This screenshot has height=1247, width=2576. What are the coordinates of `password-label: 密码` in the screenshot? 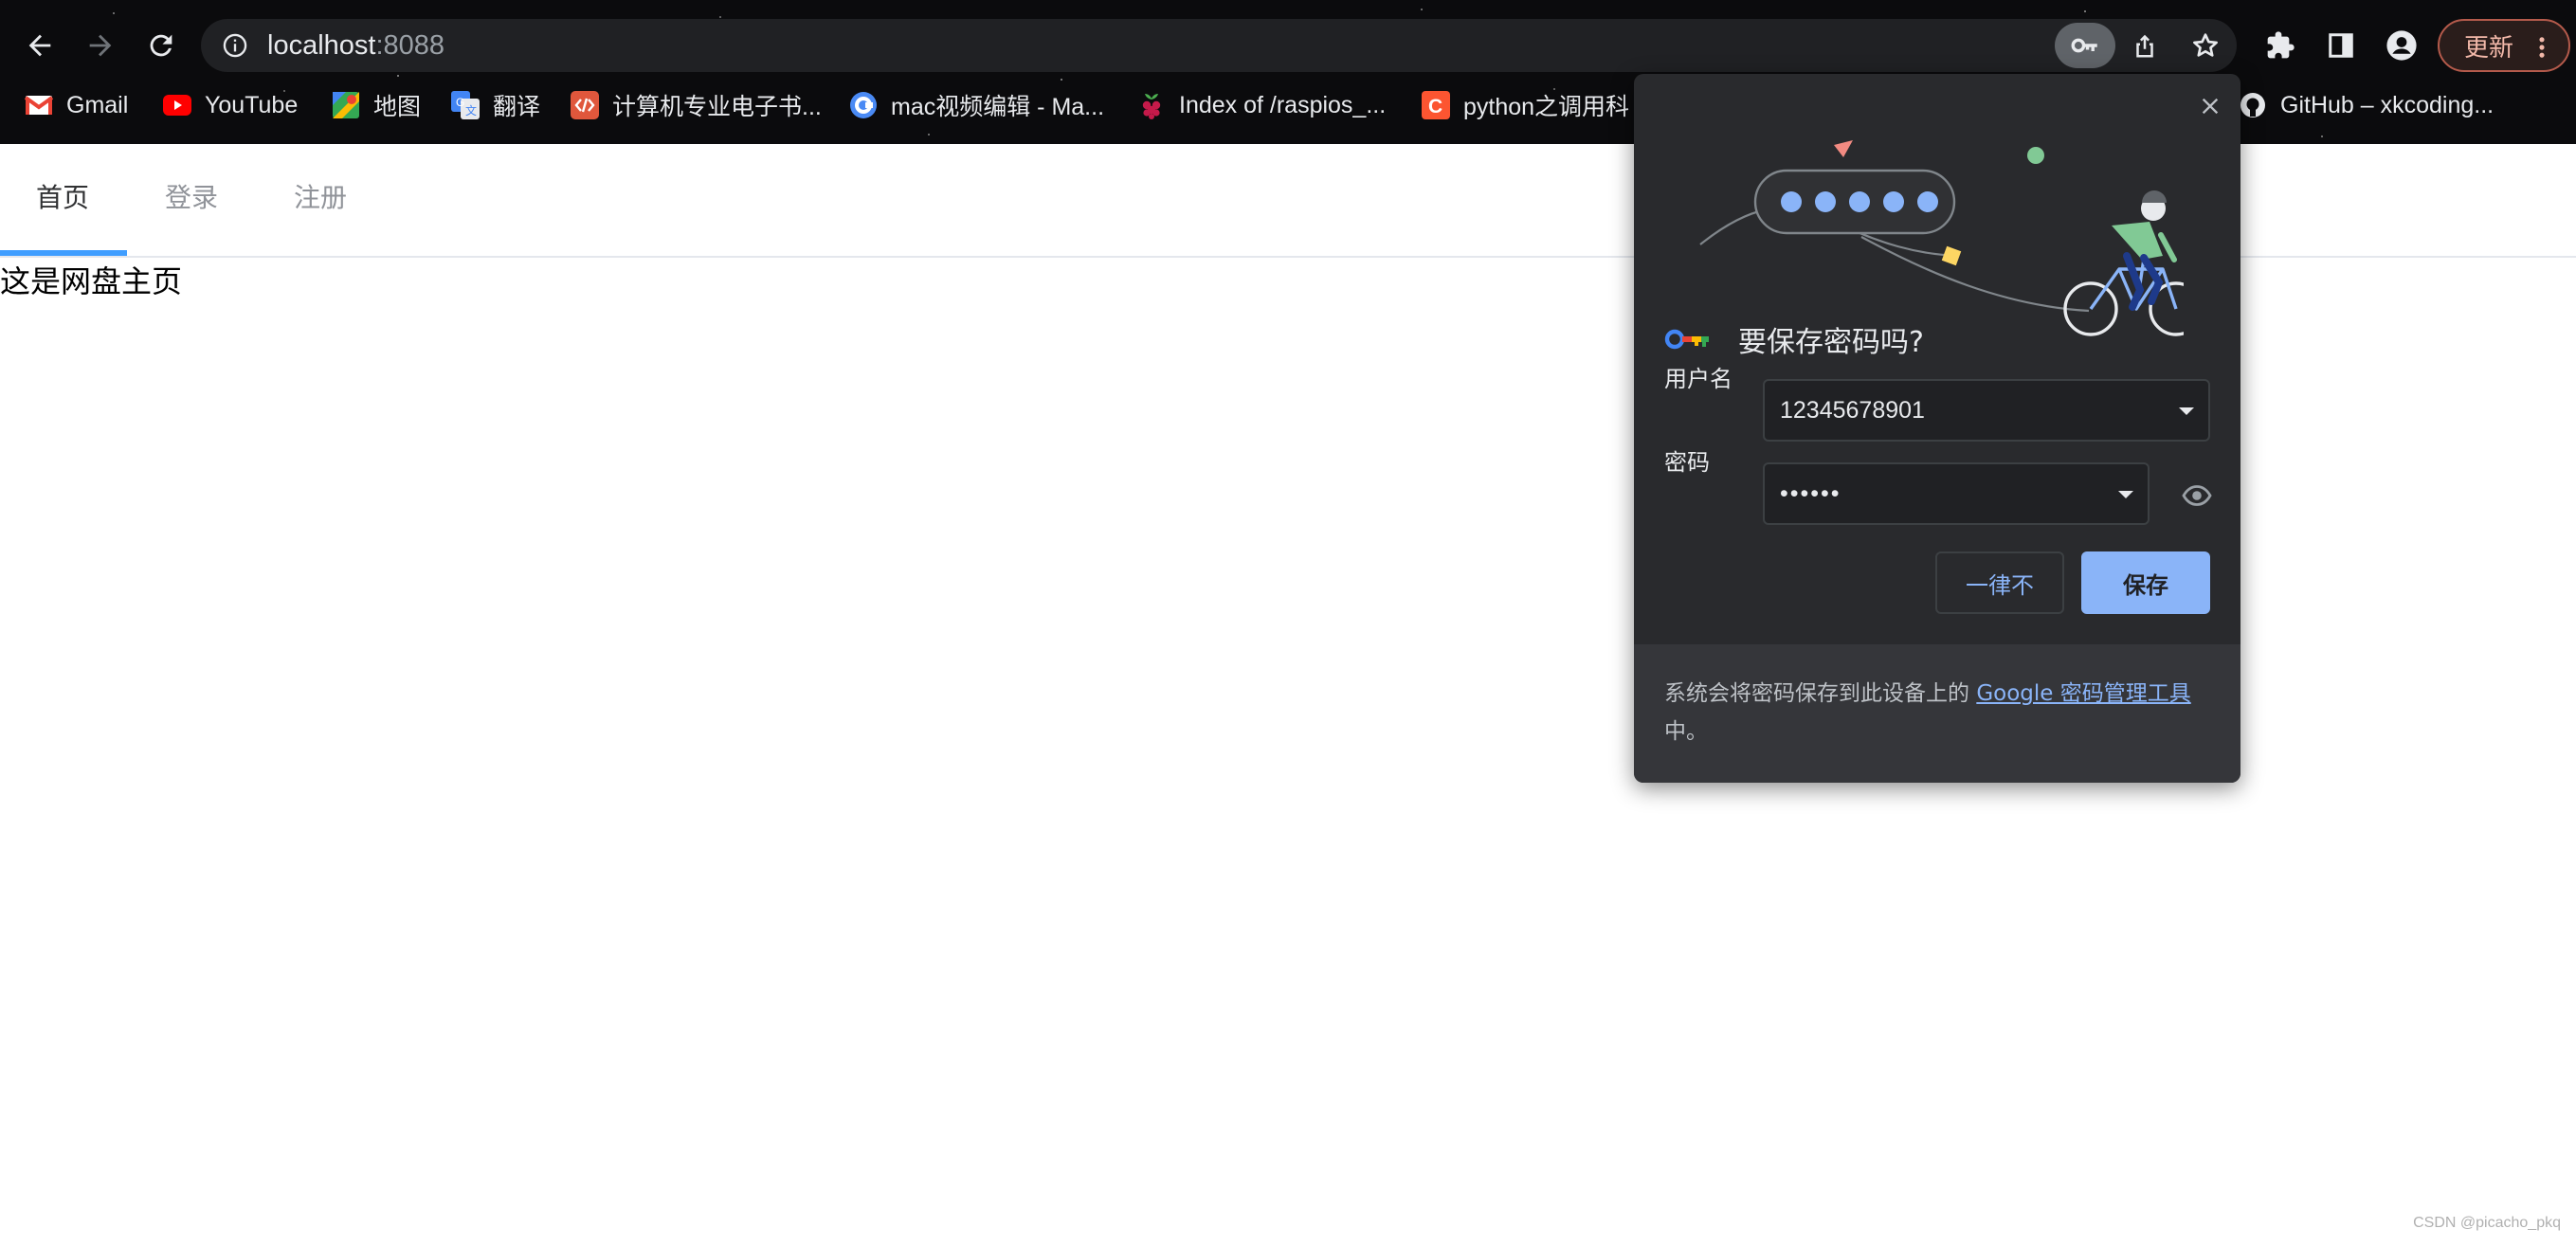 It's located at (1687, 462).